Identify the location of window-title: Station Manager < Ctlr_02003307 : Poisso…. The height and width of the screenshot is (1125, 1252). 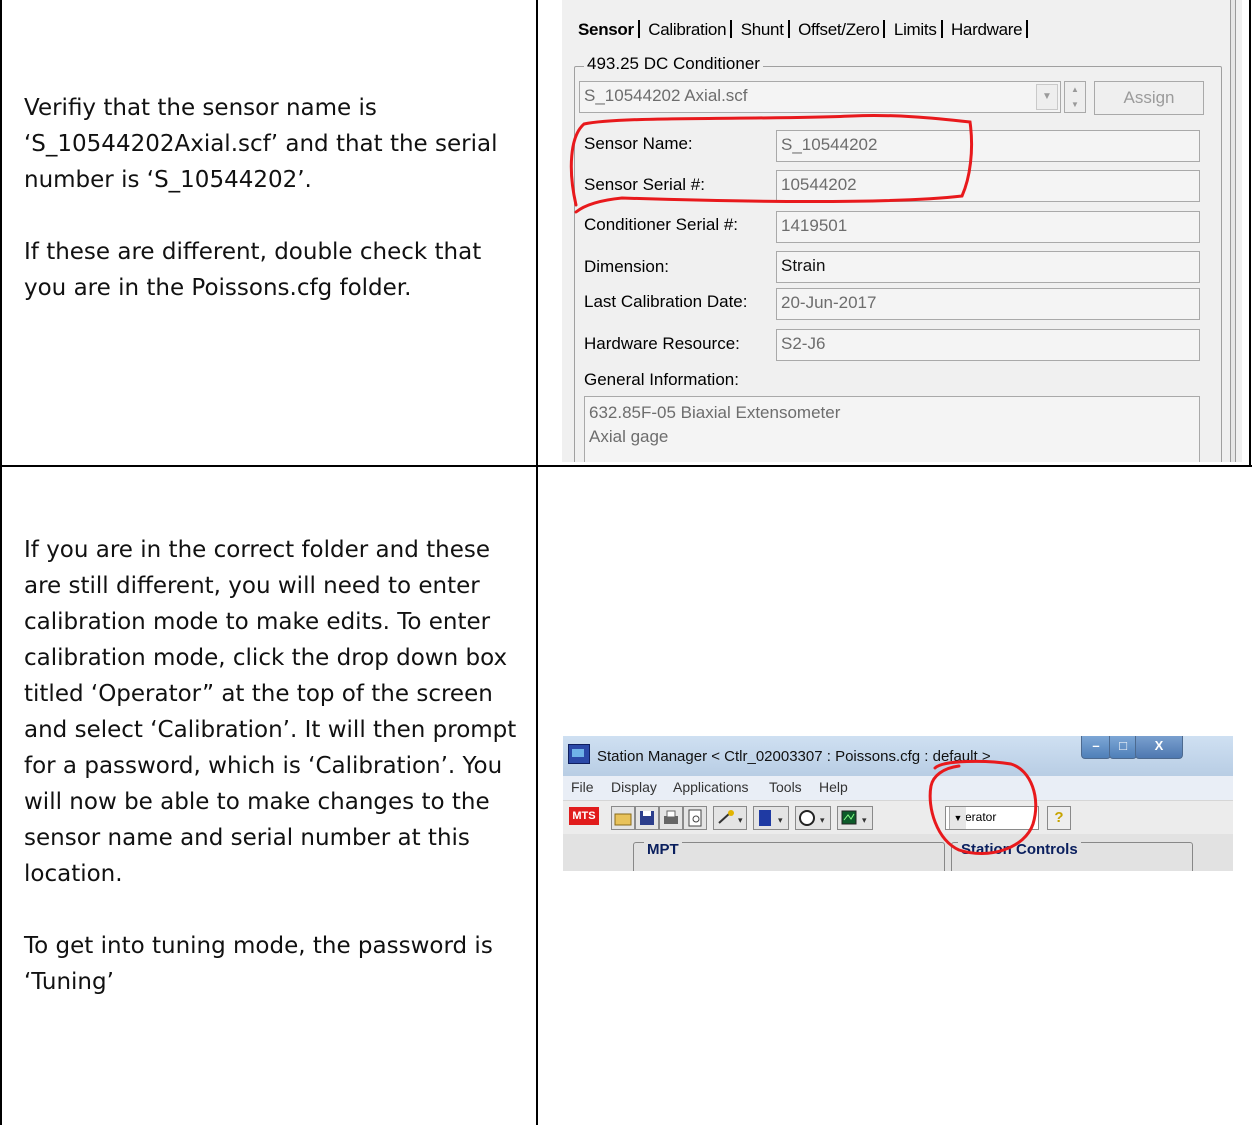
(794, 756).